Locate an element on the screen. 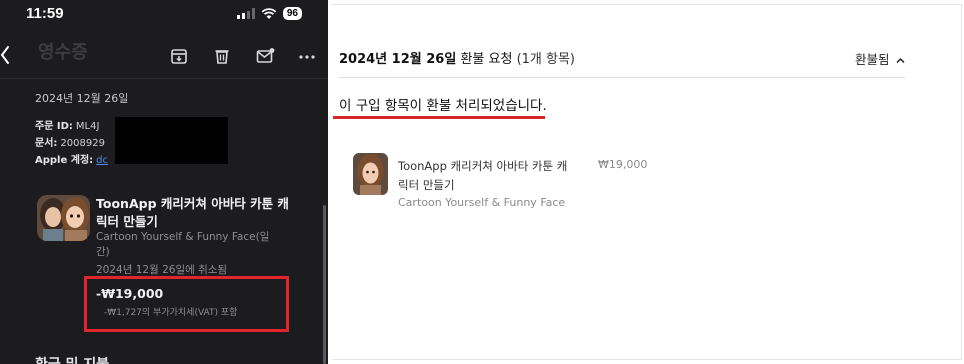 This screenshot has height=364, width=964. redaction-box is located at coordinates (171, 140).